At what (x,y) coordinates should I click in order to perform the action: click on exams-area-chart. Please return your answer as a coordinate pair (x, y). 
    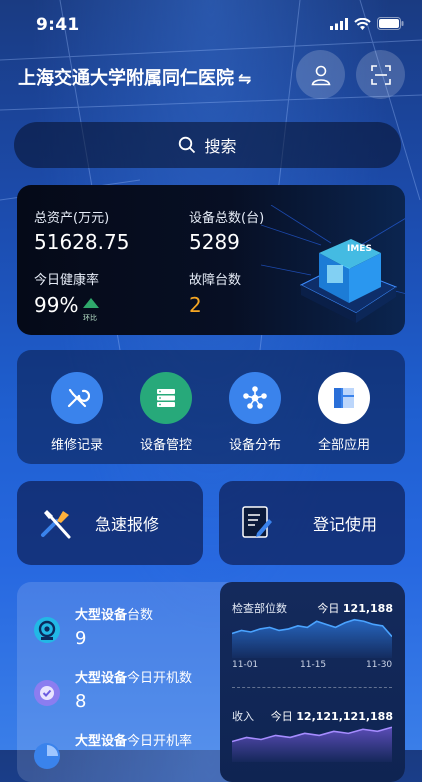
    Looking at the image, I should click on (312, 638).